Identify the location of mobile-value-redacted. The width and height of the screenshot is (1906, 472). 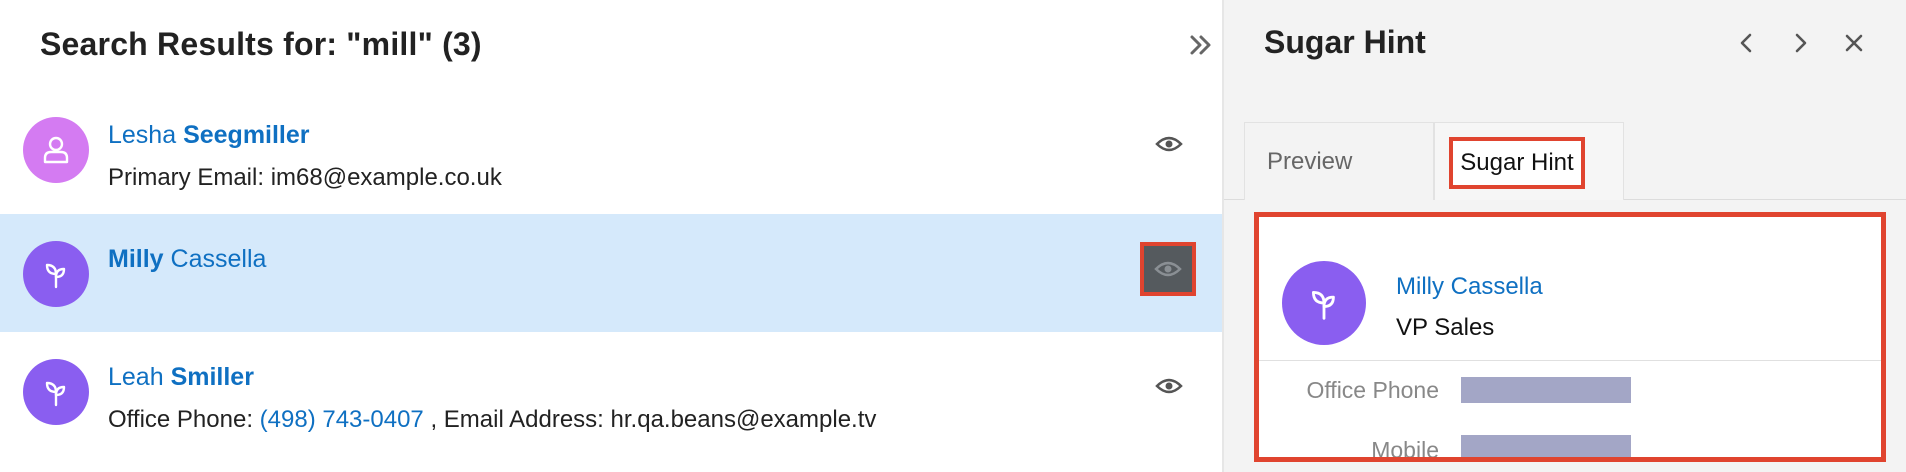
(1546, 446).